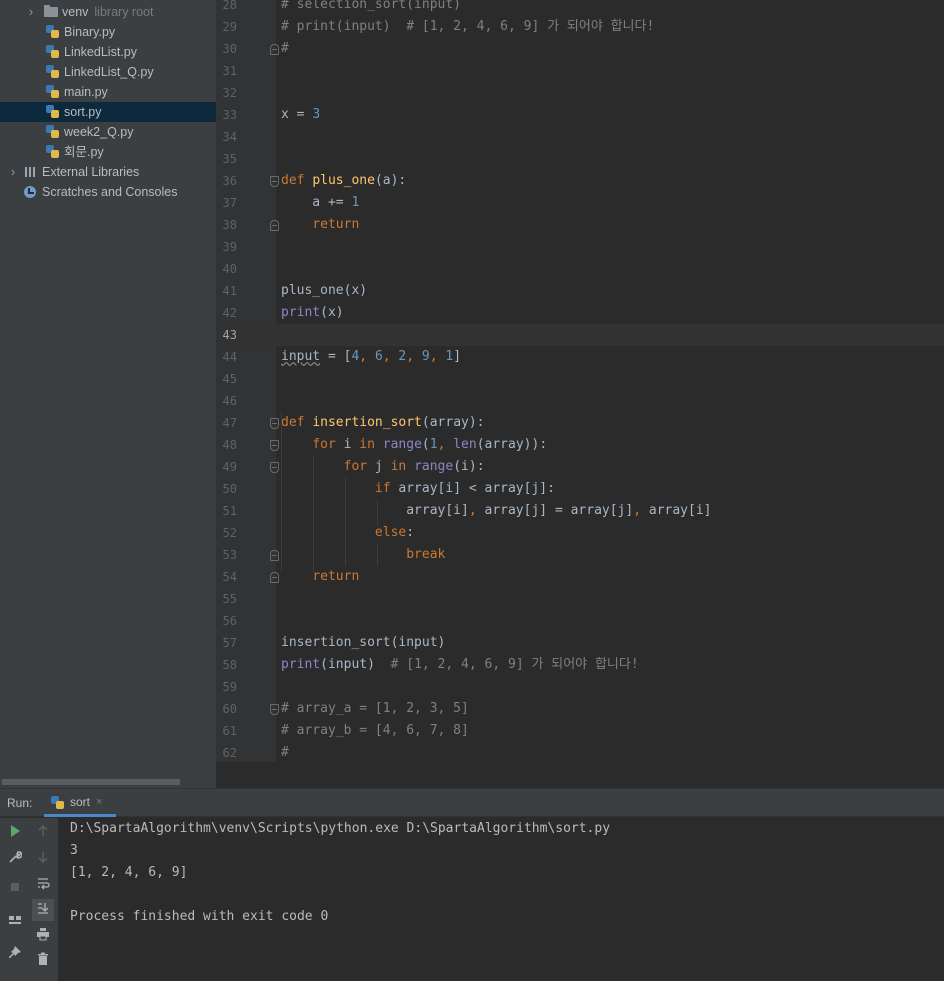 This screenshot has height=981, width=944. Describe the element at coordinates (580, 291) in the screenshot. I see `code-line: 41 plus_one(x)` at that location.